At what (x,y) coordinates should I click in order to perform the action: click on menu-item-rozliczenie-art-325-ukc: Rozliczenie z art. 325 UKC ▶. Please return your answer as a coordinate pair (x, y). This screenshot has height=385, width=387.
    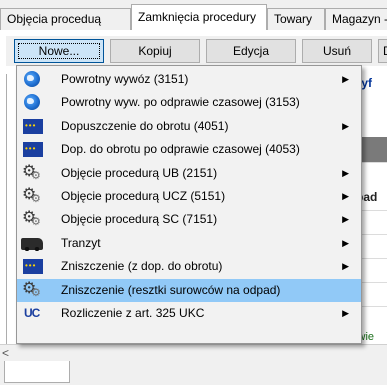
    Looking at the image, I should click on (189, 313).